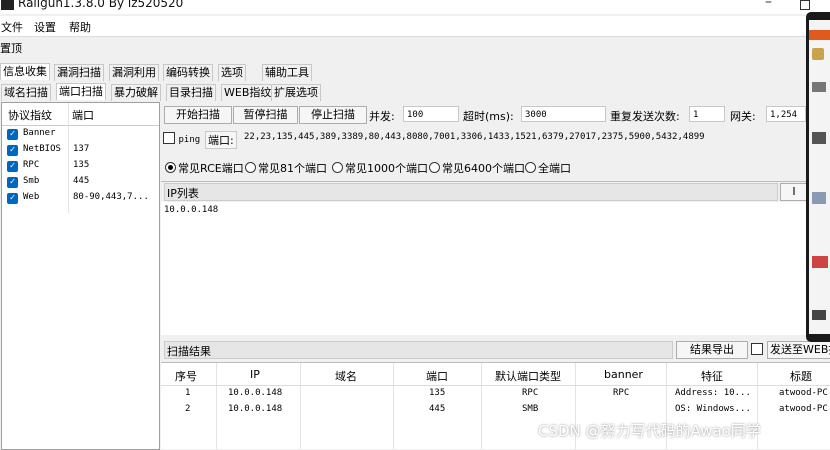 This screenshot has height=450, width=830. What do you see at coordinates (707, 114) in the screenshot?
I see `retry-input: 1` at bounding box center [707, 114].